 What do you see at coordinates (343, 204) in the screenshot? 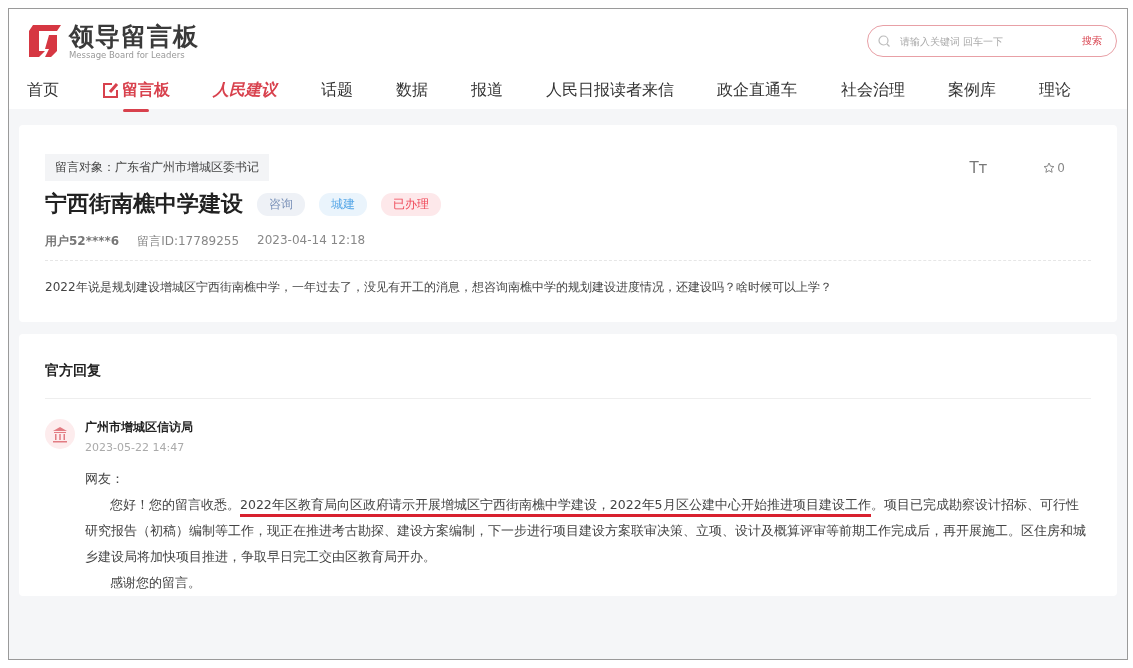
I see `tag: 城建` at bounding box center [343, 204].